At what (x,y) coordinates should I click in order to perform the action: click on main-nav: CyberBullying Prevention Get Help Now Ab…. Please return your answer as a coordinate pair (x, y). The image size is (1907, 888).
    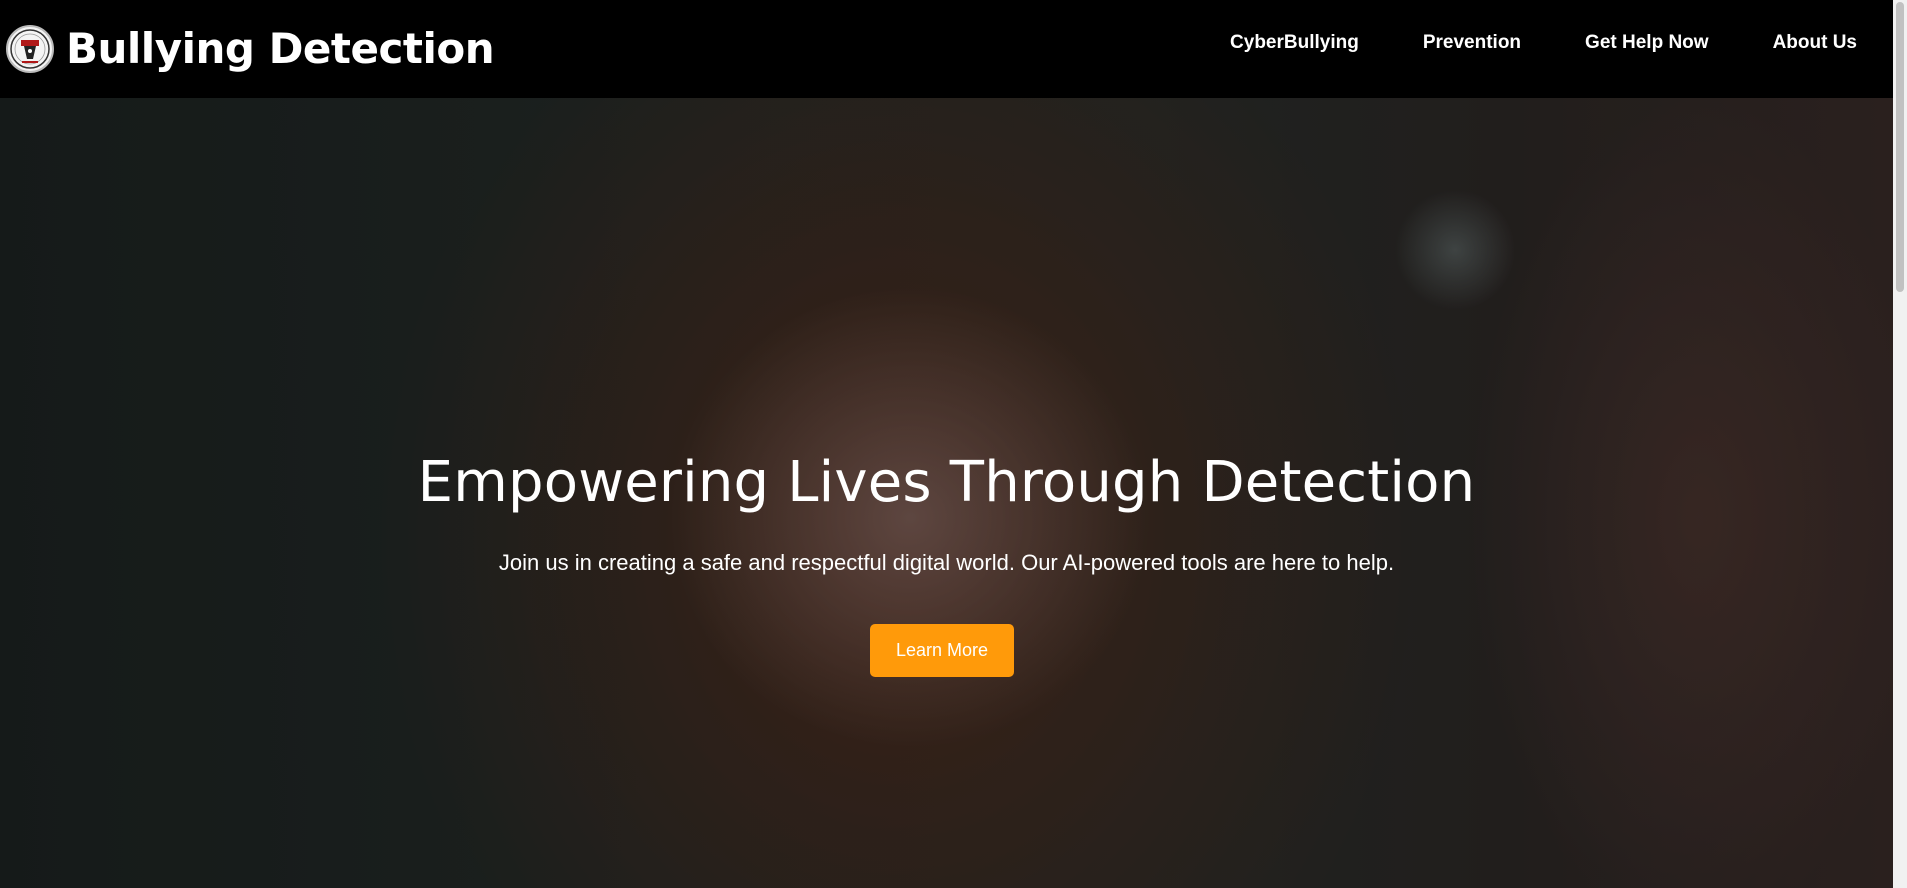
    Looking at the image, I should click on (1511, 43).